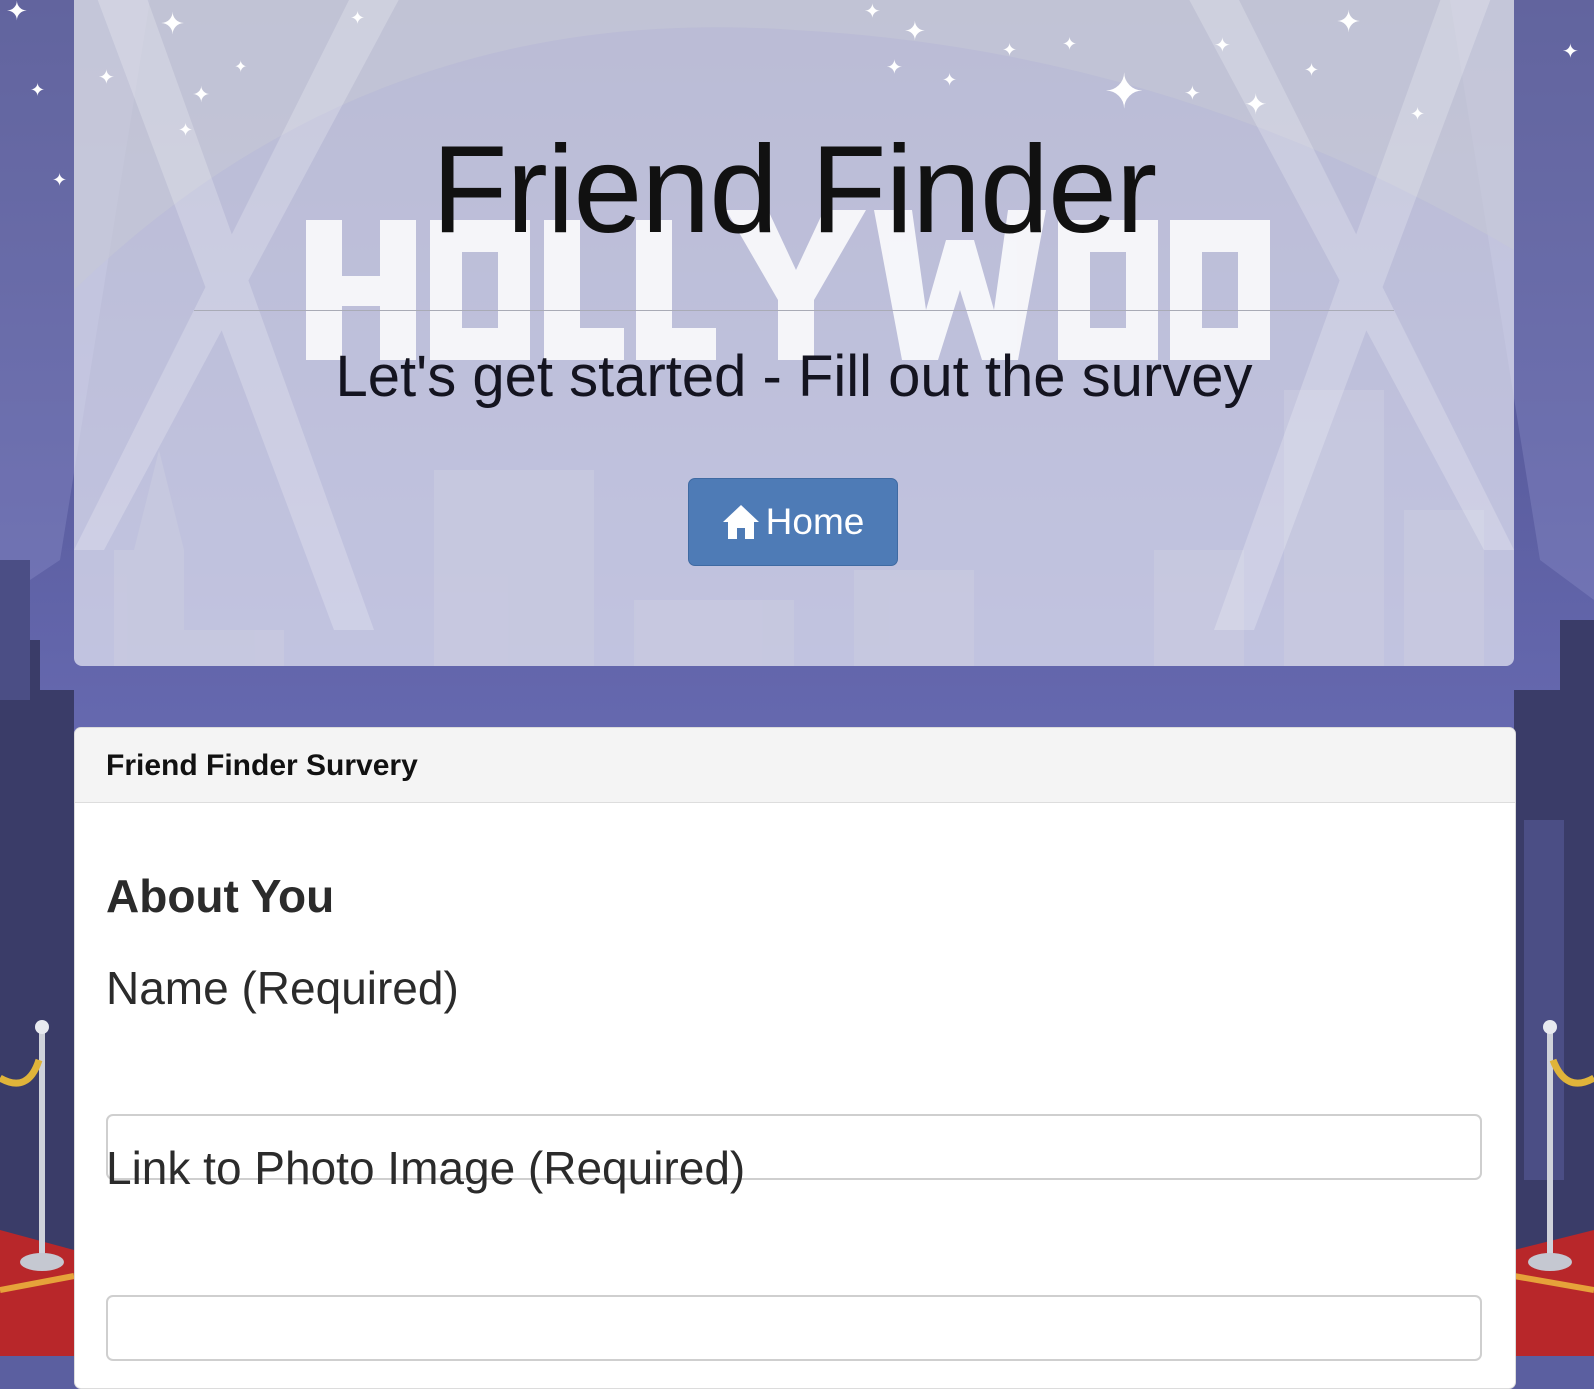 Image resolution: width=1594 pixels, height=1389 pixels. Describe the element at coordinates (262, 765) in the screenshot. I see `panel-title: Friend Finder Survery` at that location.